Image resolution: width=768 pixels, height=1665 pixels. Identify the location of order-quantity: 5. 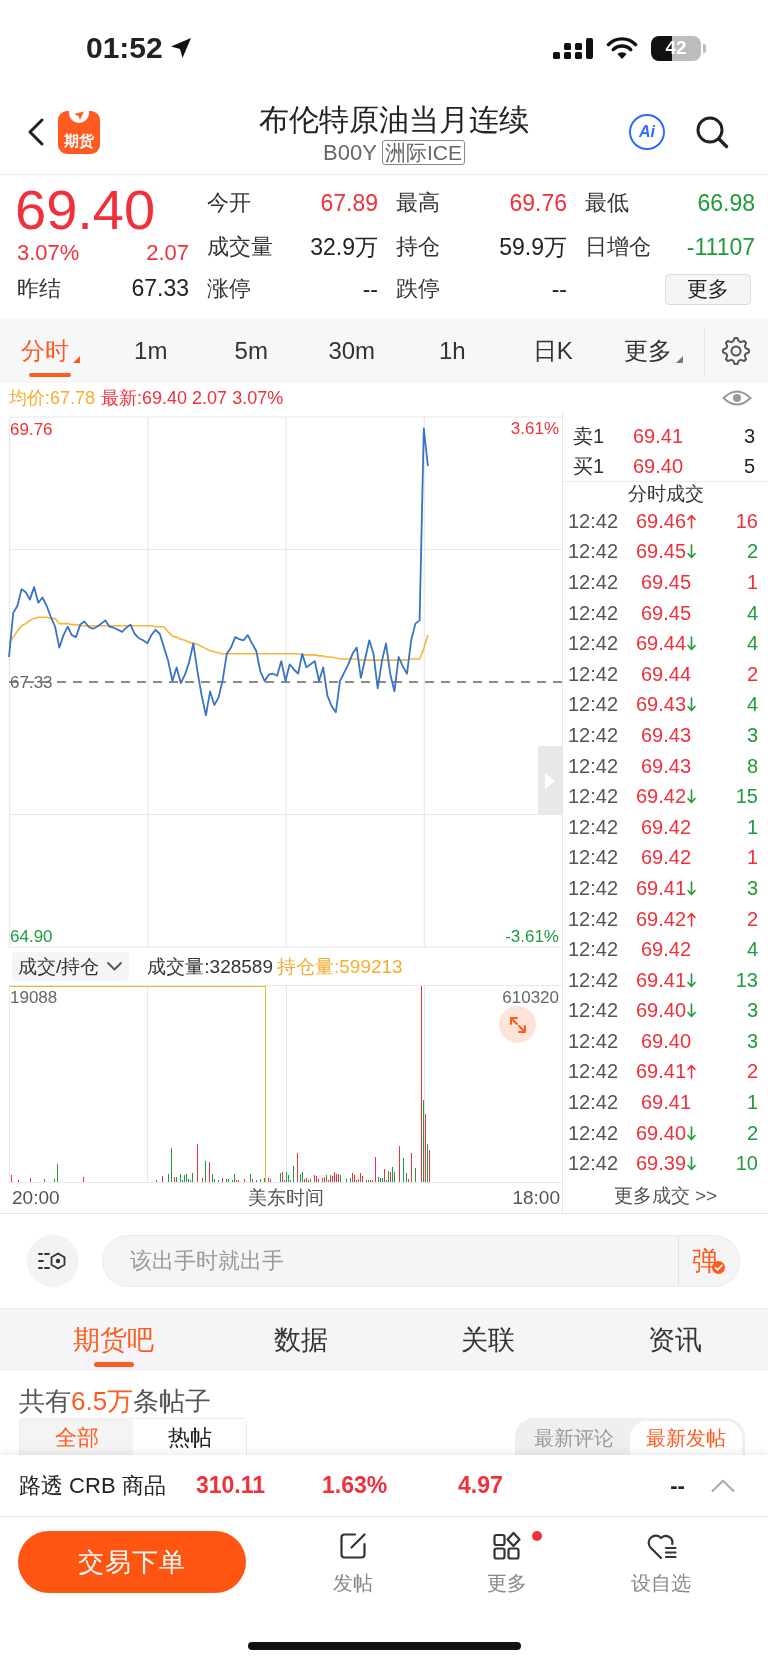
(748, 466).